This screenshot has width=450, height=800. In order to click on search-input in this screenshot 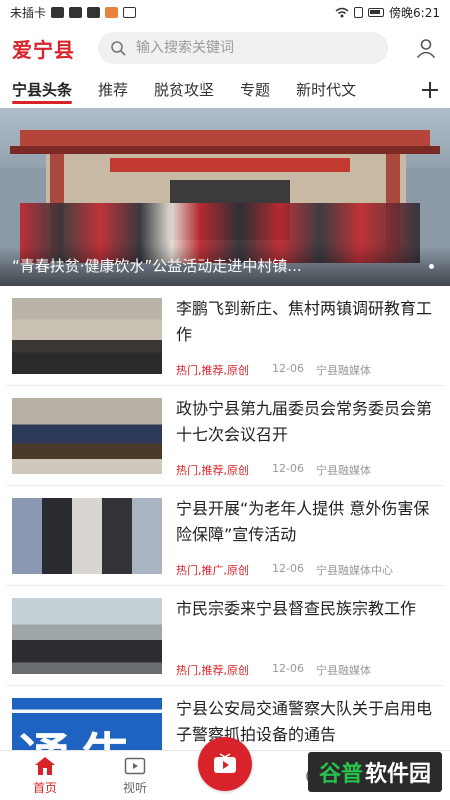, I will do `click(246, 48)`.